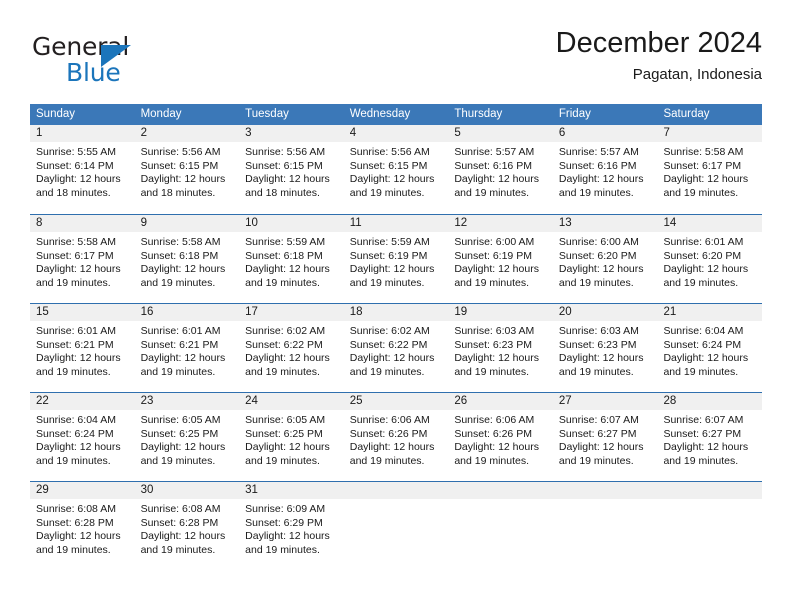  Describe the element at coordinates (396, 133) in the screenshot. I see `day-number: 4` at that location.